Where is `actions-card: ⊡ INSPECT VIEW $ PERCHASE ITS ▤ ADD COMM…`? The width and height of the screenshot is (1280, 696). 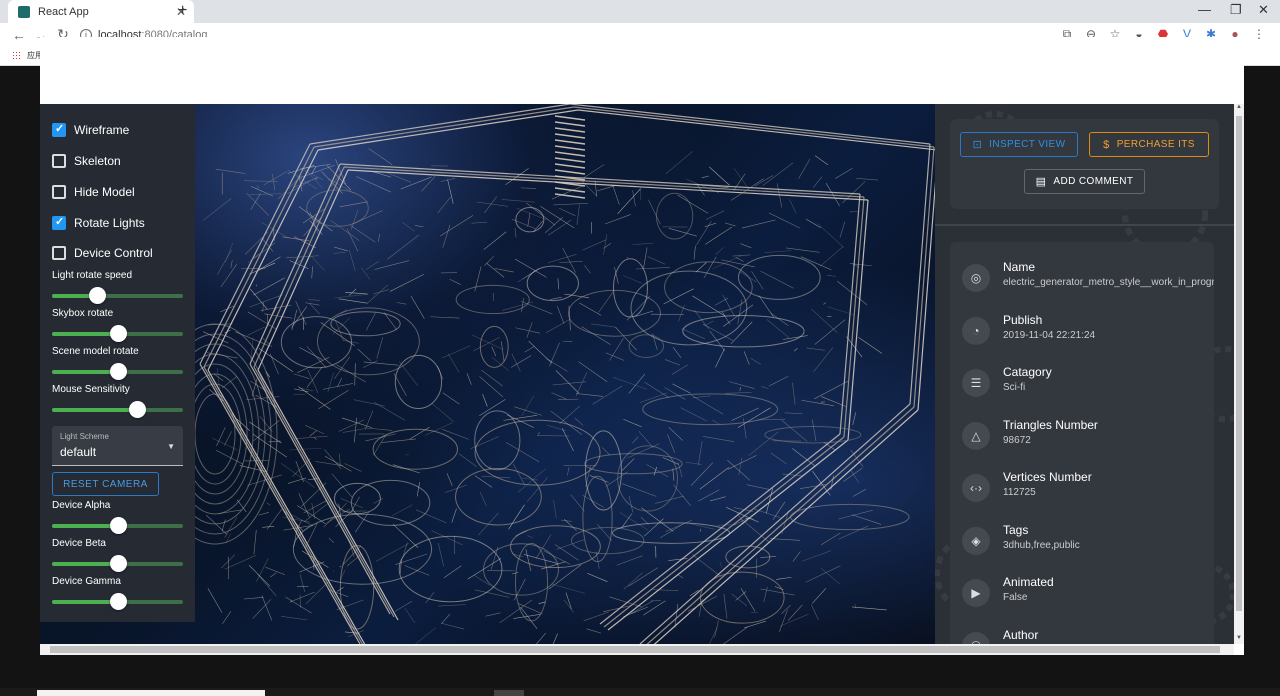 actions-card: ⊡ INSPECT VIEW $ PERCHASE ITS ▤ ADD COMM… is located at coordinates (1084, 164).